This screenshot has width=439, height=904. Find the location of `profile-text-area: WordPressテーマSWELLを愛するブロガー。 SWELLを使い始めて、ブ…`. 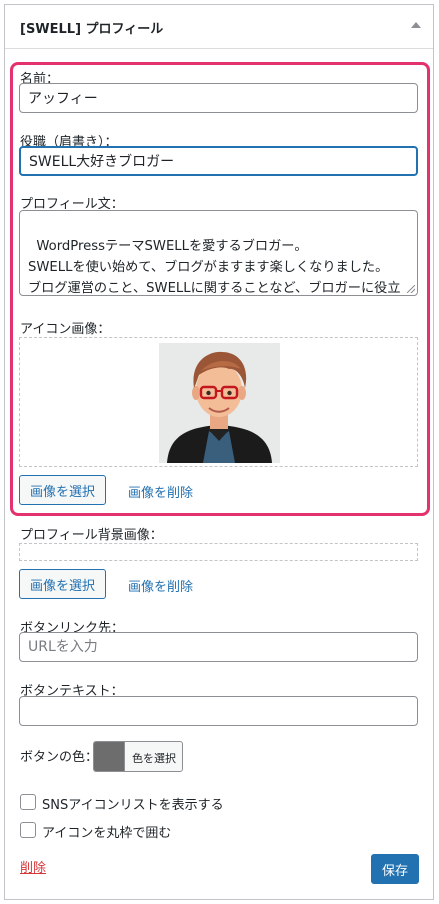

profile-text-area: WordPressテーマSWELLを愛するブロガー。 SWELLを使い始めて、ブ… is located at coordinates (218, 253).